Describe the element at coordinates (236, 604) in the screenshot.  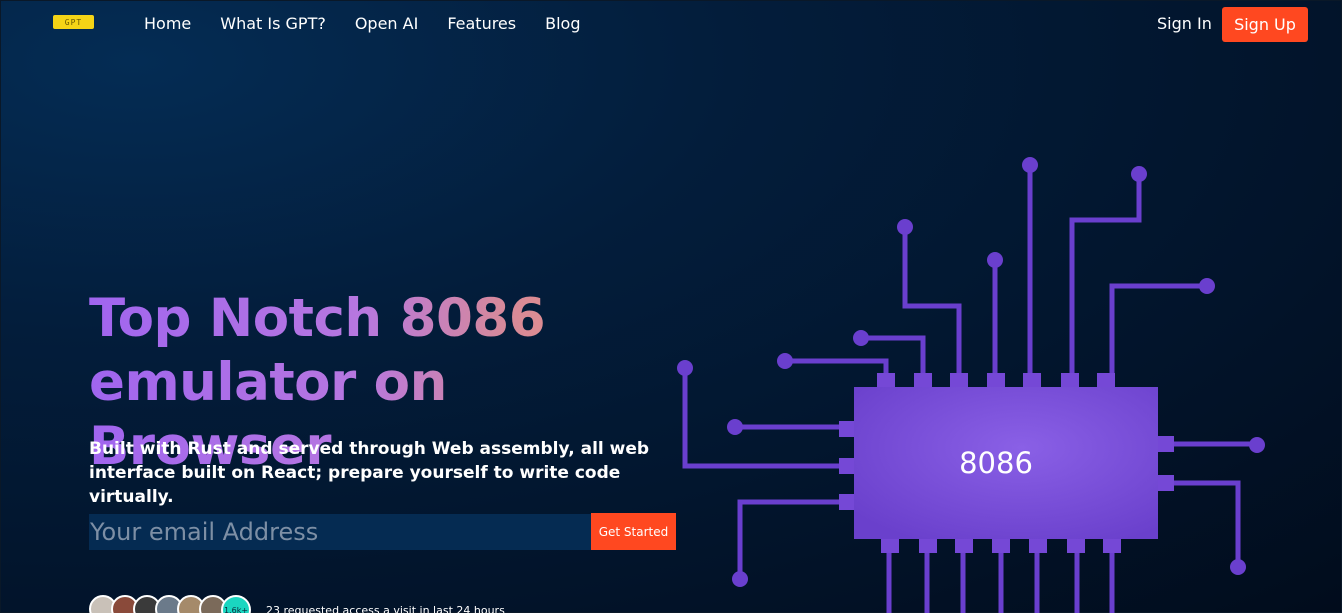
I see `avatar-count-badge: 1.6k+` at that location.